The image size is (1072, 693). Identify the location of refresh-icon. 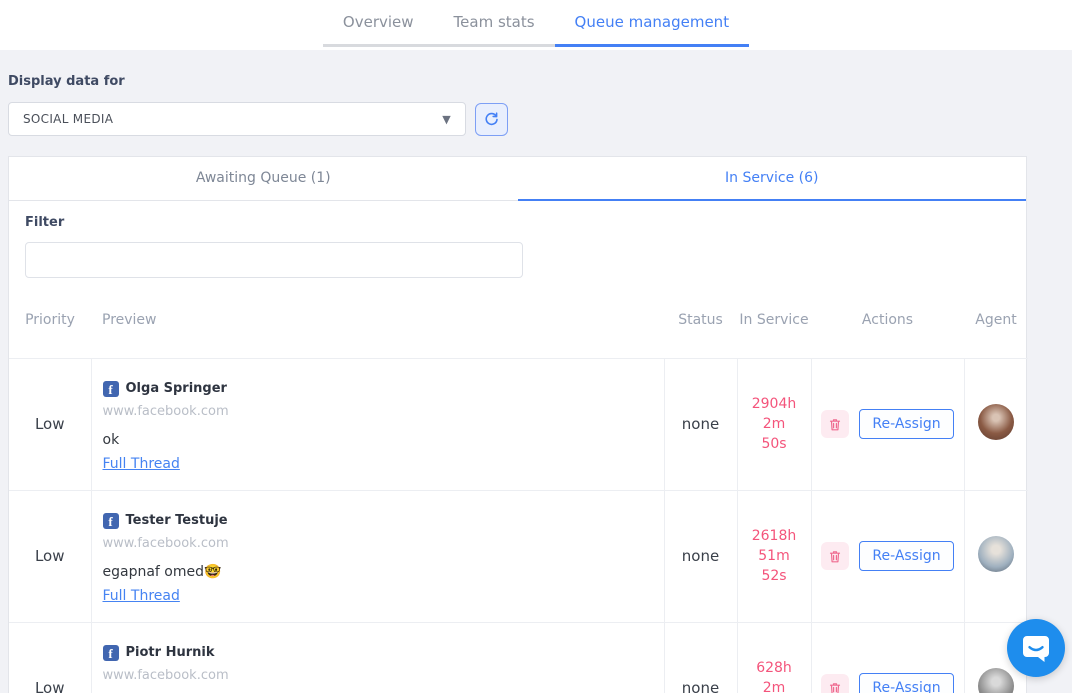
(491, 119).